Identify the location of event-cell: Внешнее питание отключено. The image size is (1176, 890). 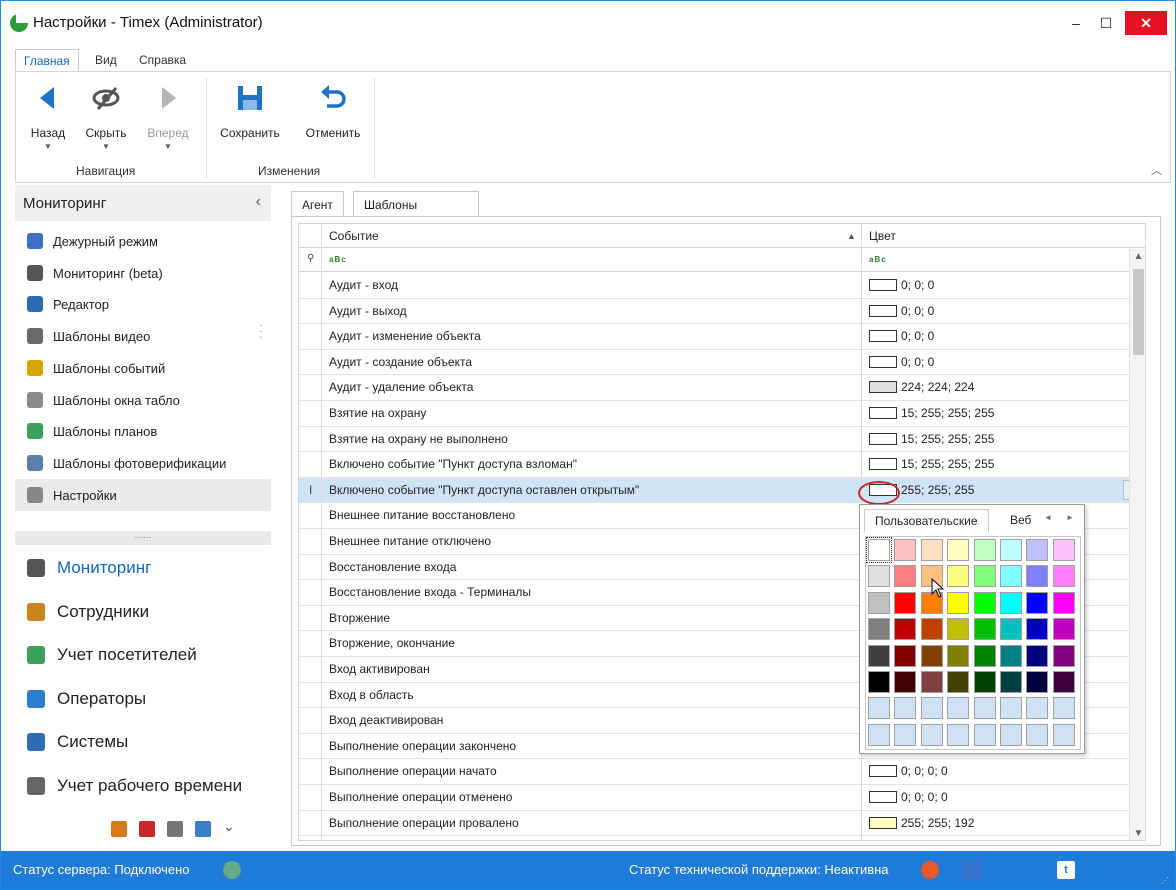
(410, 541).